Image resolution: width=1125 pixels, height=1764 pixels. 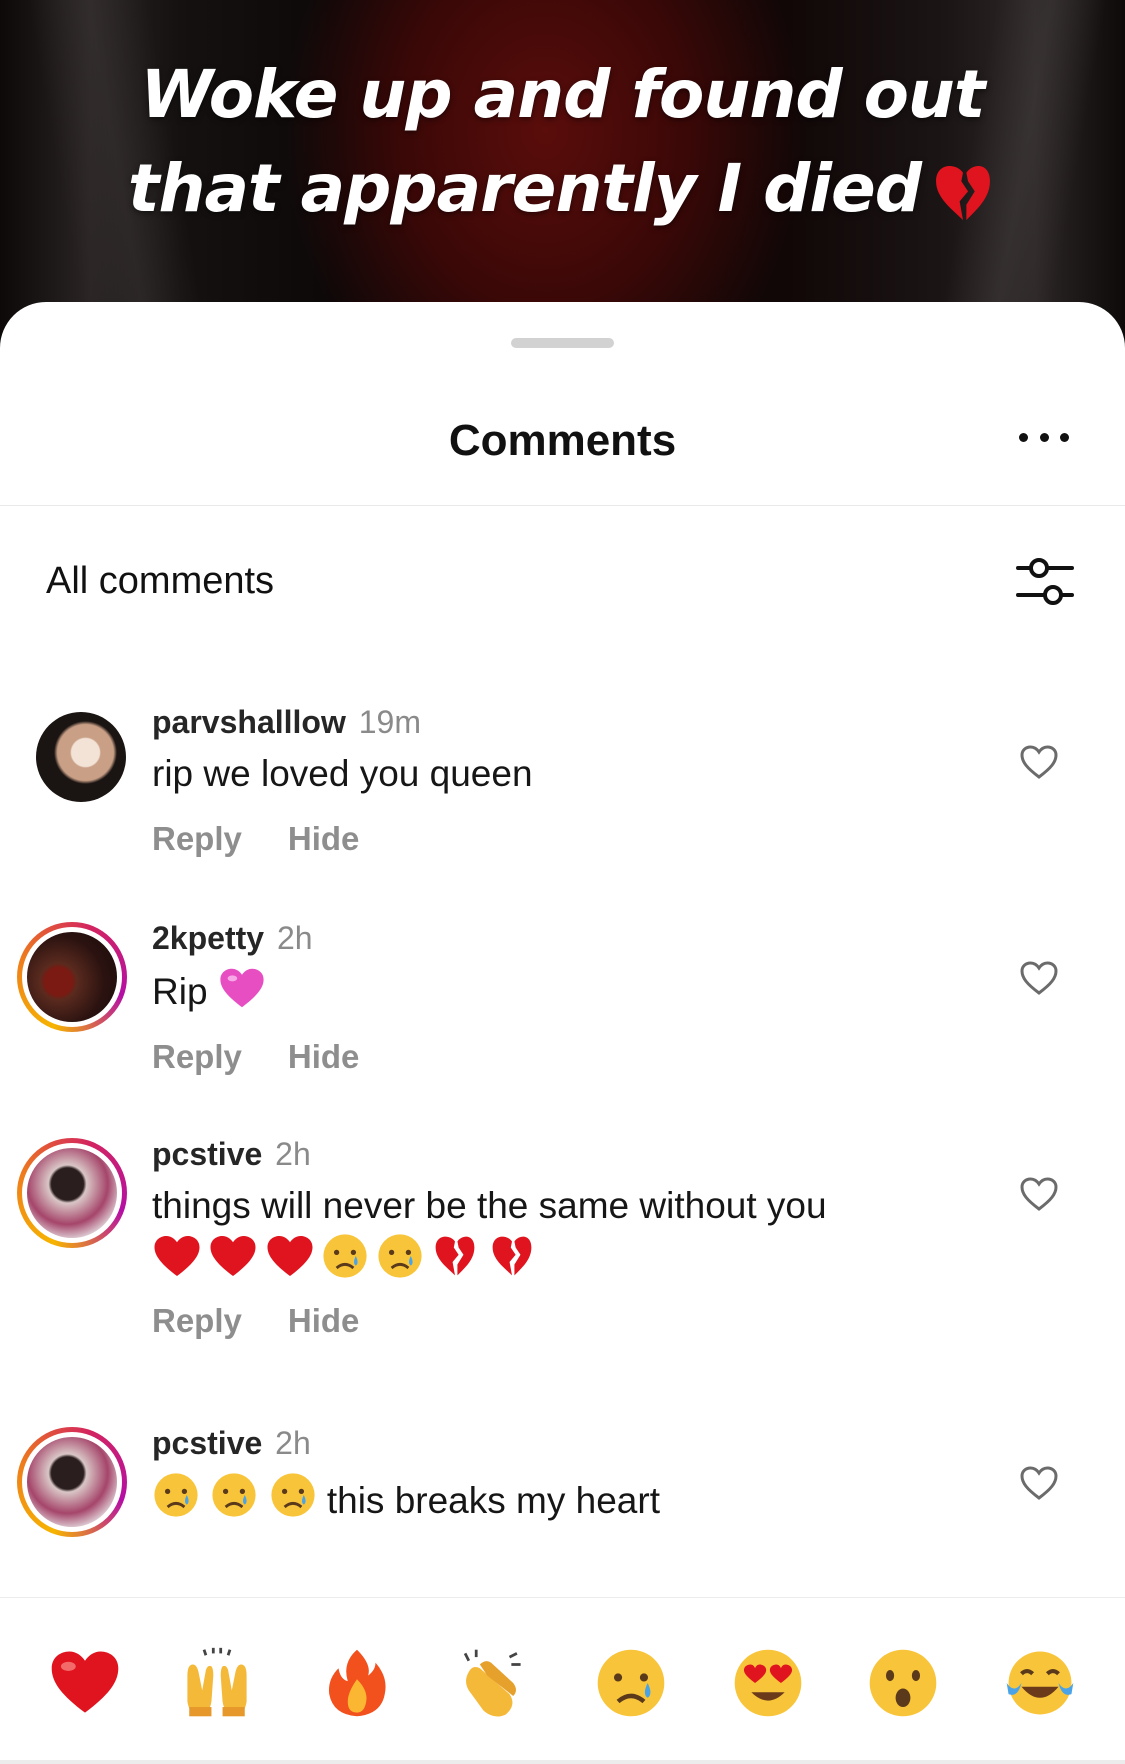 I want to click on caption-line-2: that apparently I died, so click(x=562, y=189).